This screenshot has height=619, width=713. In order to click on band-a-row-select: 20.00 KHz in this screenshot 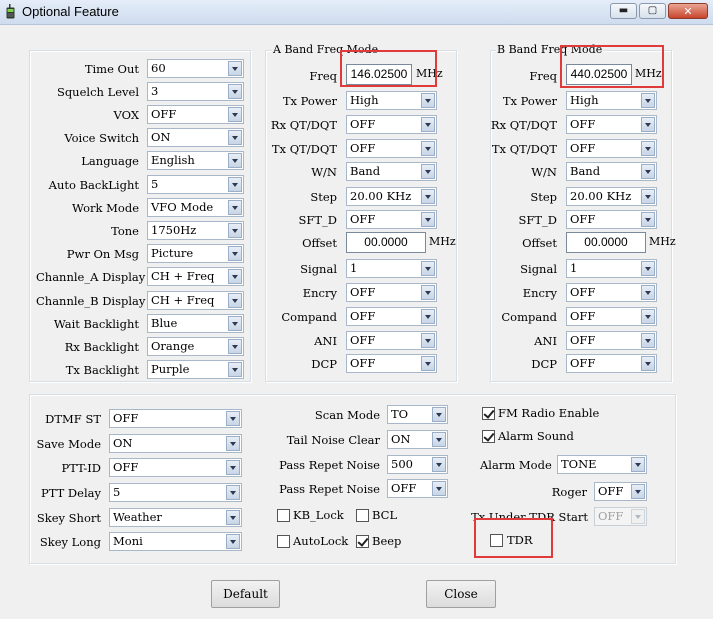, I will do `click(391, 196)`.